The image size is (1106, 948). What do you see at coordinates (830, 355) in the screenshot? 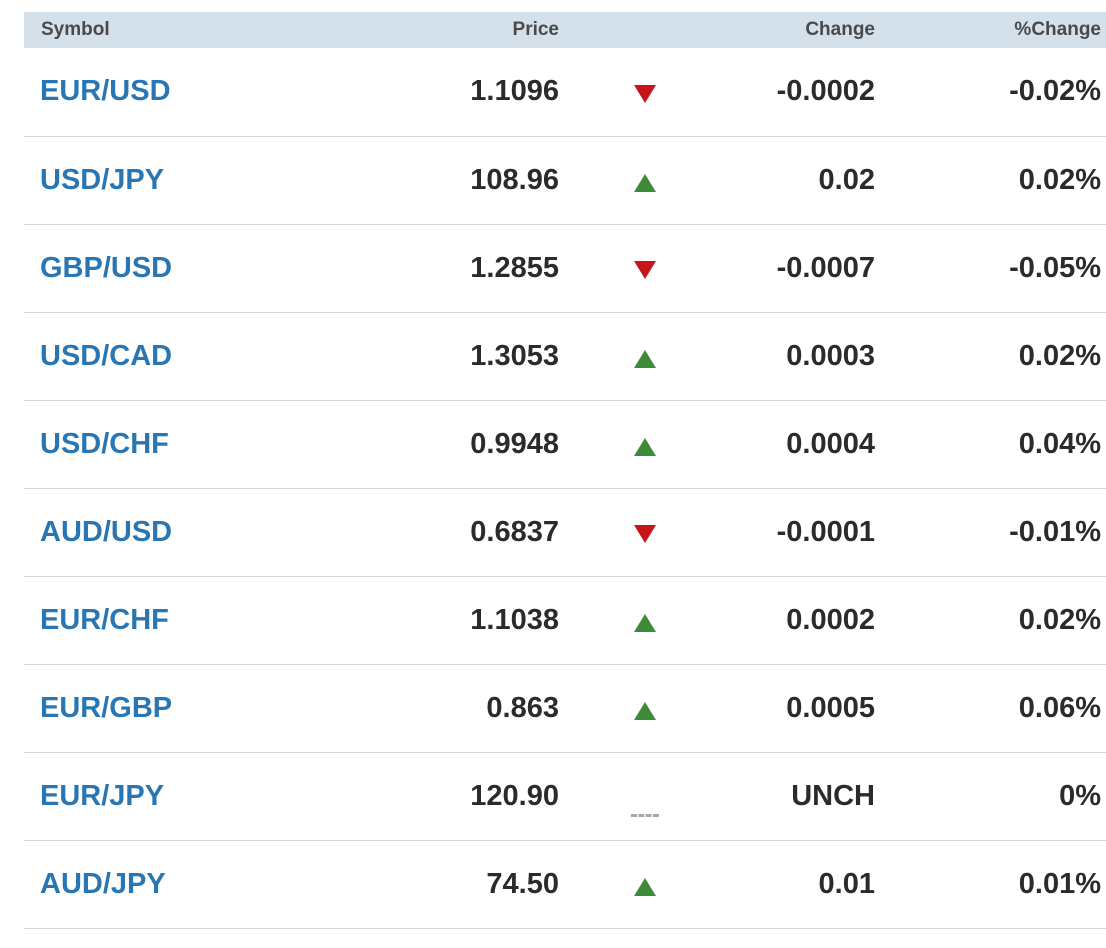
I see `change-cell: 0.0003` at bounding box center [830, 355].